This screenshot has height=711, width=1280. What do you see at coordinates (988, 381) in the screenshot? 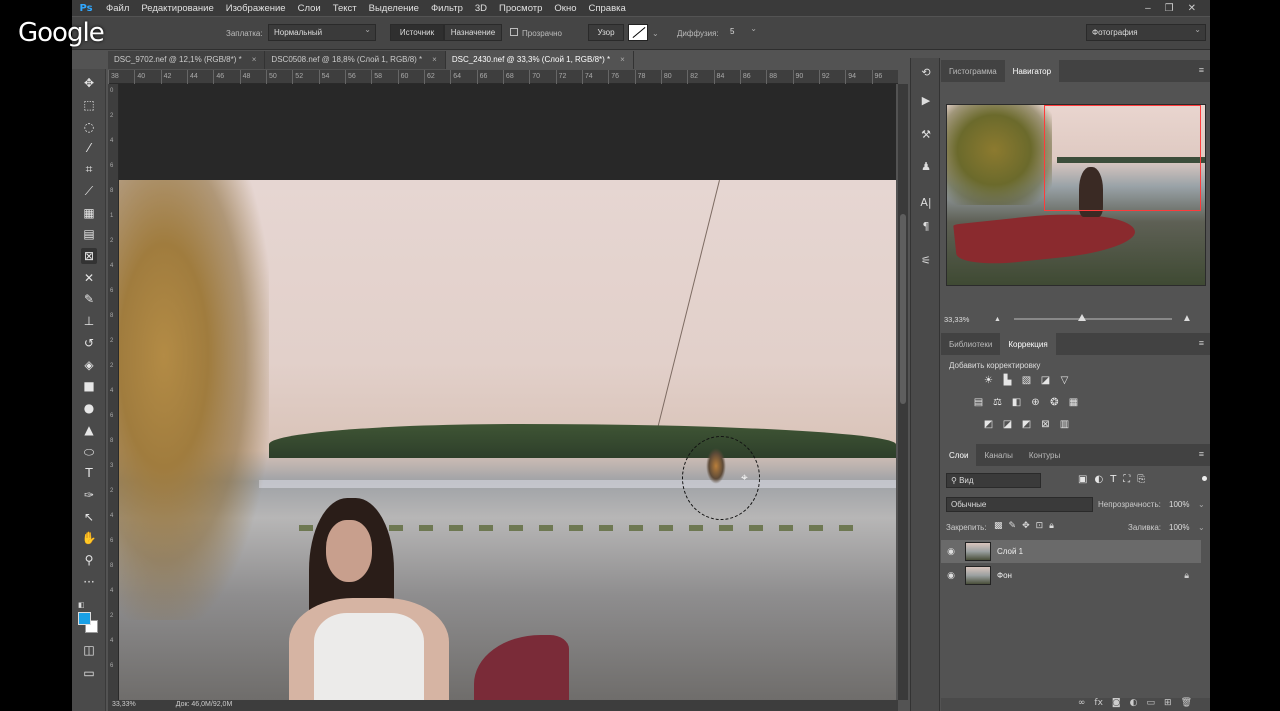
I see `brightness-icon: ☀` at bounding box center [988, 381].